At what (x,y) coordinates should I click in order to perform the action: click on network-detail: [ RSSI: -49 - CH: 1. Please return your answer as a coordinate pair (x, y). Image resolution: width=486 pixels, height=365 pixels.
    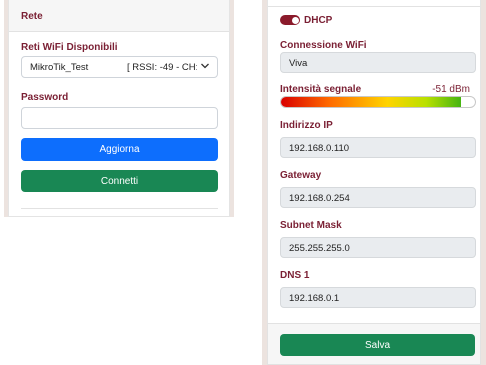
    Looking at the image, I should click on (162, 67).